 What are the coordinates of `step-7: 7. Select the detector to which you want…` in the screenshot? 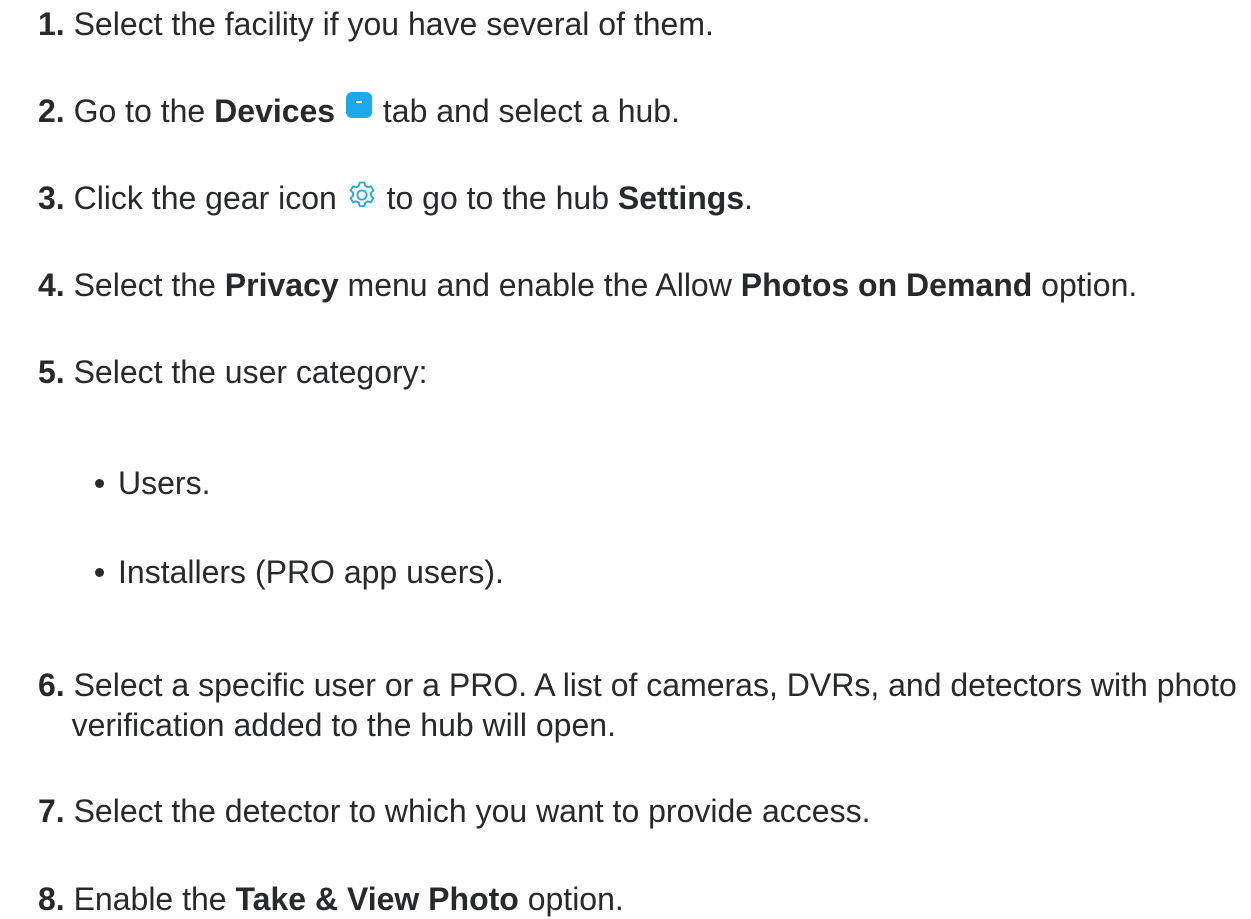 It's located at (639, 811).